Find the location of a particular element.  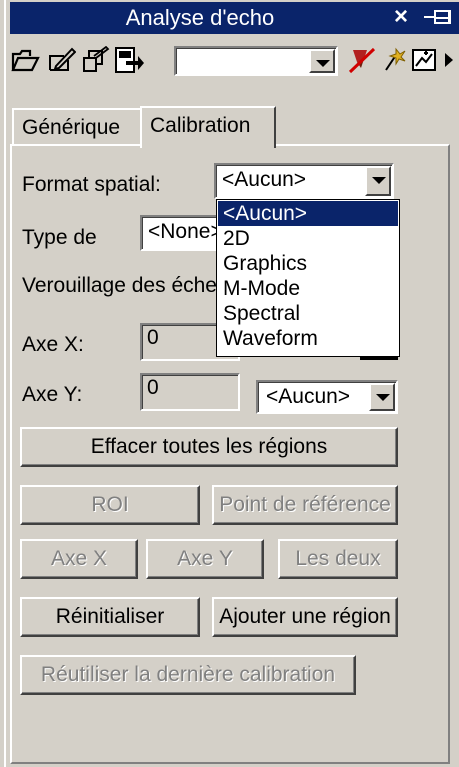

tab-generique: Générique is located at coordinates (77, 127).